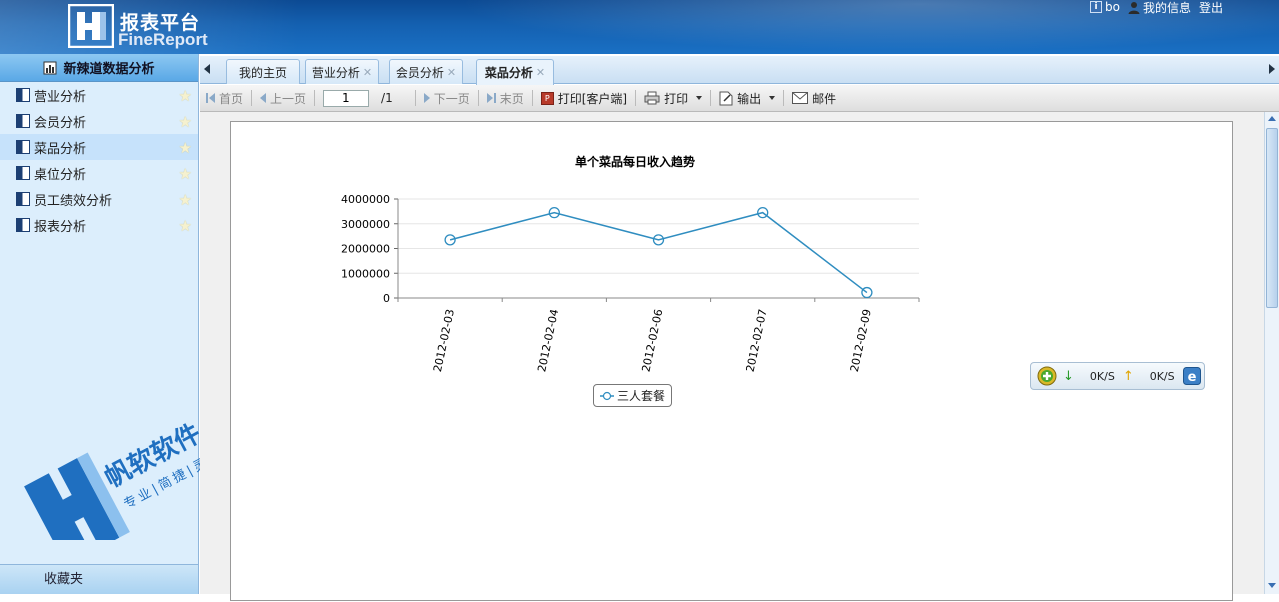 Image resolution: width=1279 pixels, height=602 pixels. I want to click on sidebar-item-label: 报表分析, so click(60, 227).